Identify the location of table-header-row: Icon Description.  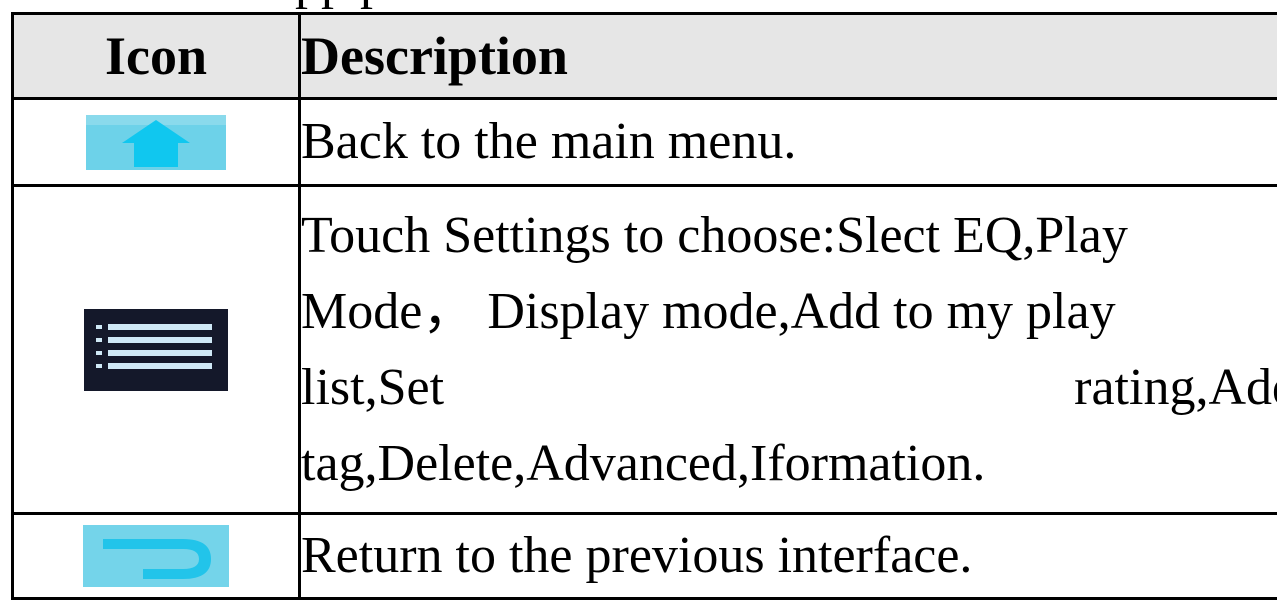
(644, 56).